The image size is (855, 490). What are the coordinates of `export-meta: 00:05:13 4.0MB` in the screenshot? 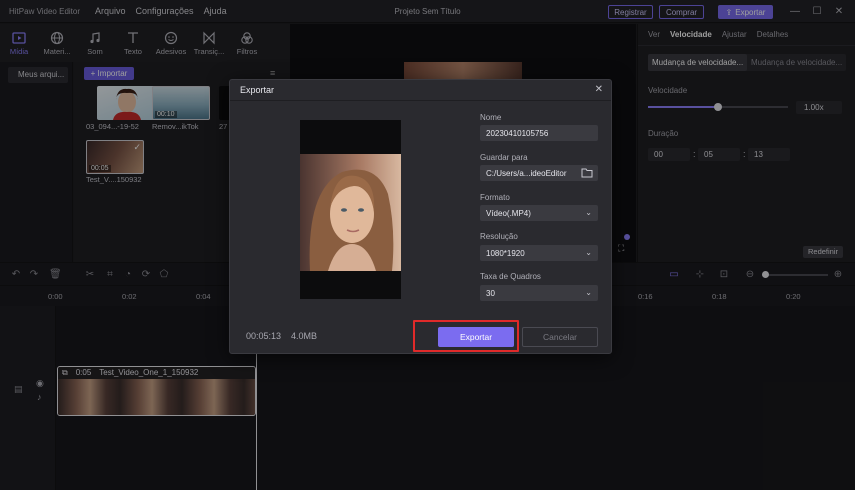 It's located at (281, 336).